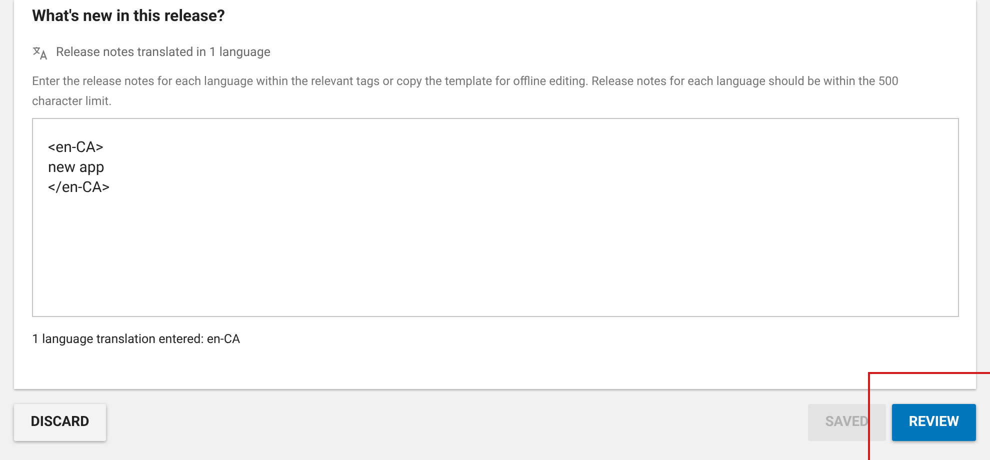 The image size is (990, 460). I want to click on section-title: What's new in this release?, so click(129, 16).